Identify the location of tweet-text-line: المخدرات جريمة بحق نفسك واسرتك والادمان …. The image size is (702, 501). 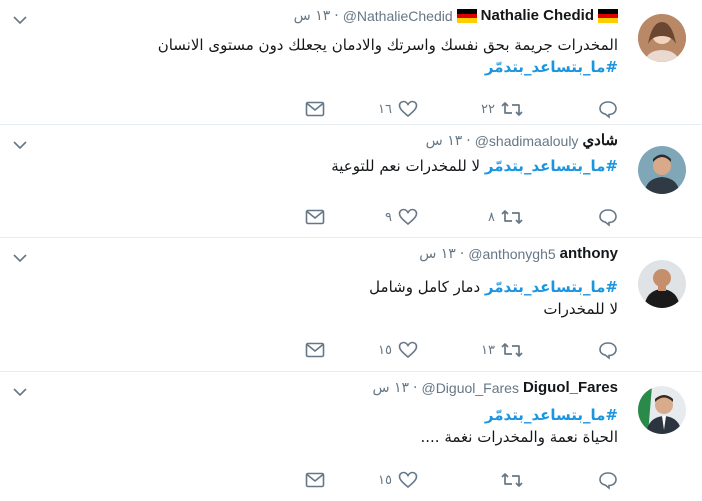
(387, 45).